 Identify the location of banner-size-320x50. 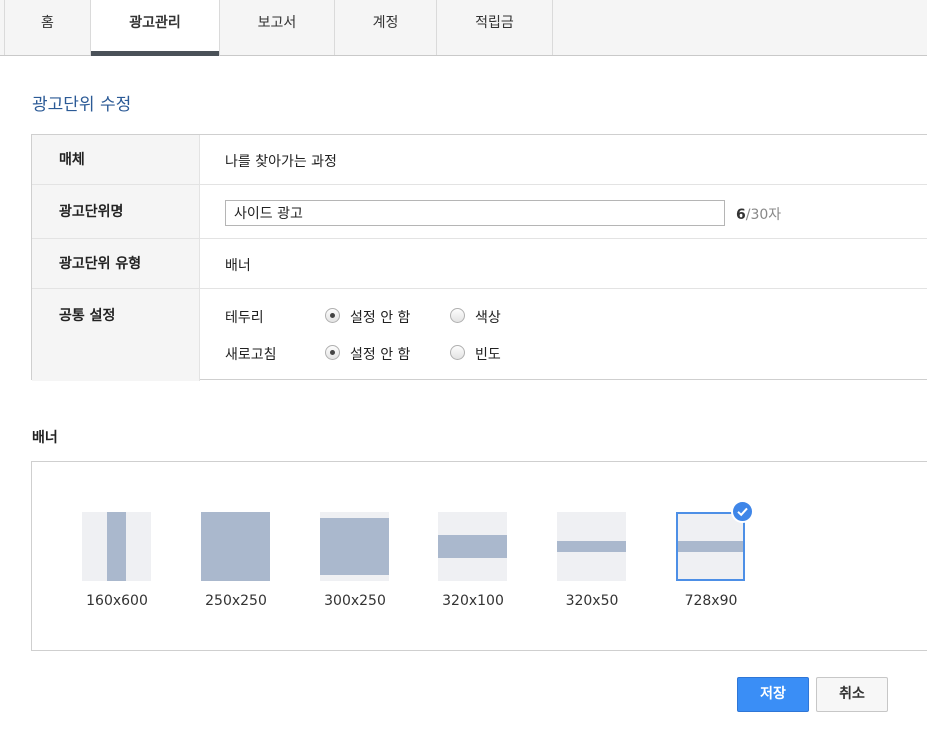
(591, 546).